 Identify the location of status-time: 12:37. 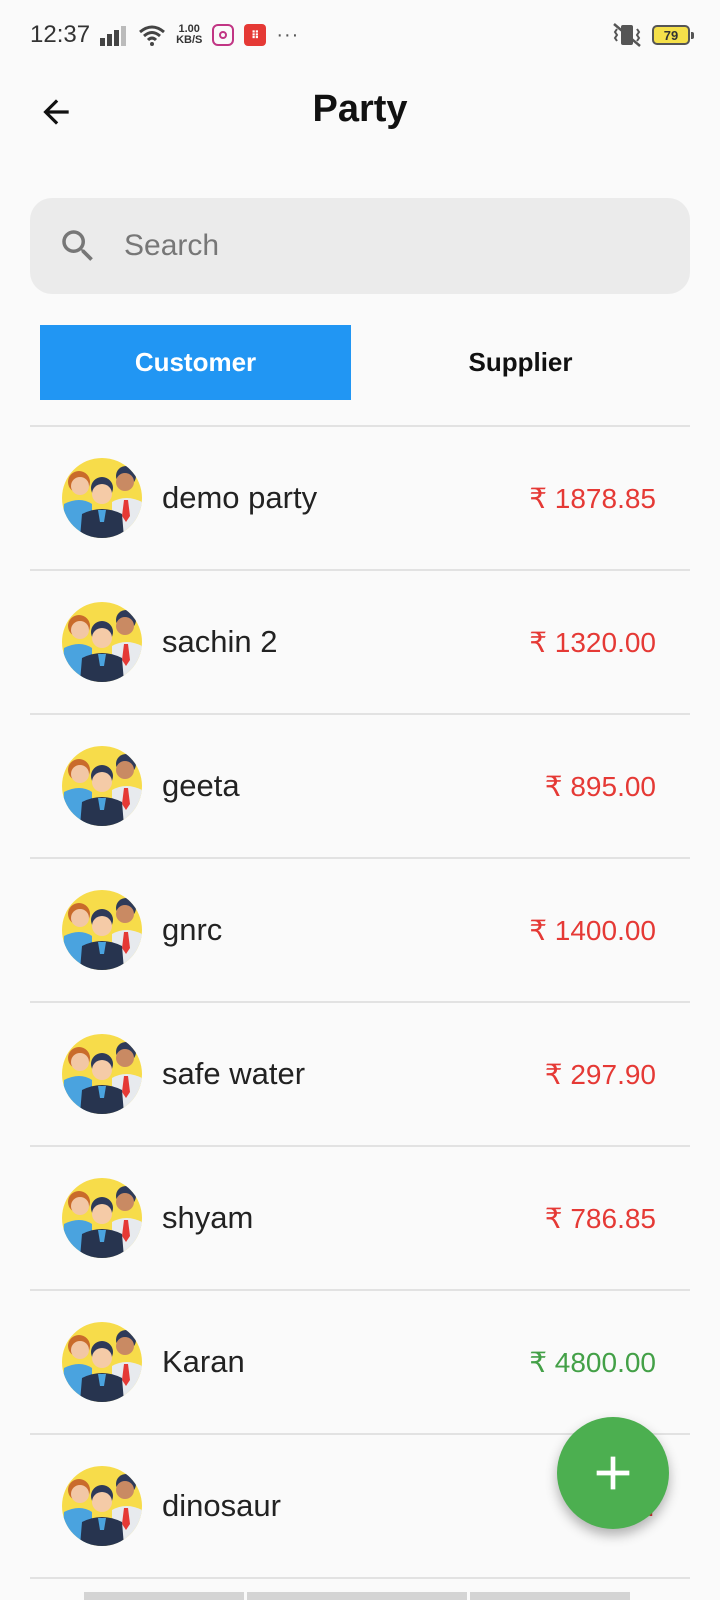
(60, 34).